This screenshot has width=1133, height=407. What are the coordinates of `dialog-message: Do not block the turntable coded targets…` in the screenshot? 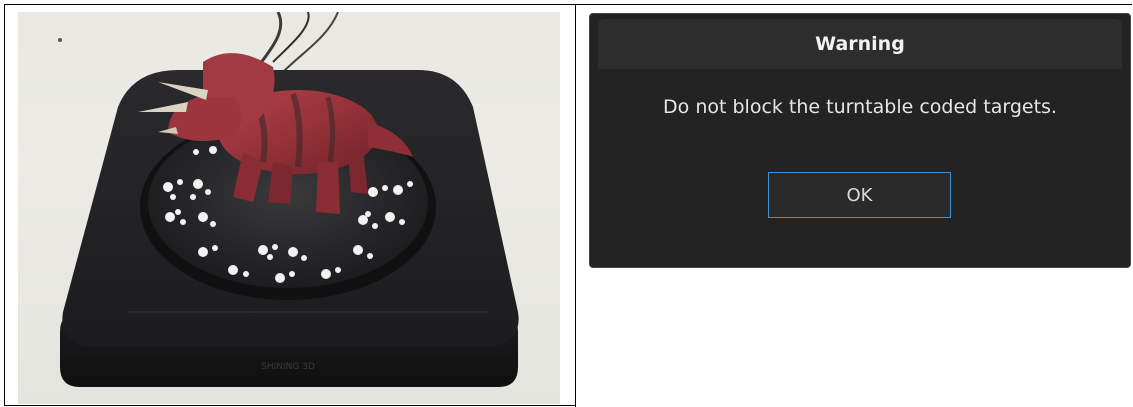 It's located at (860, 107).